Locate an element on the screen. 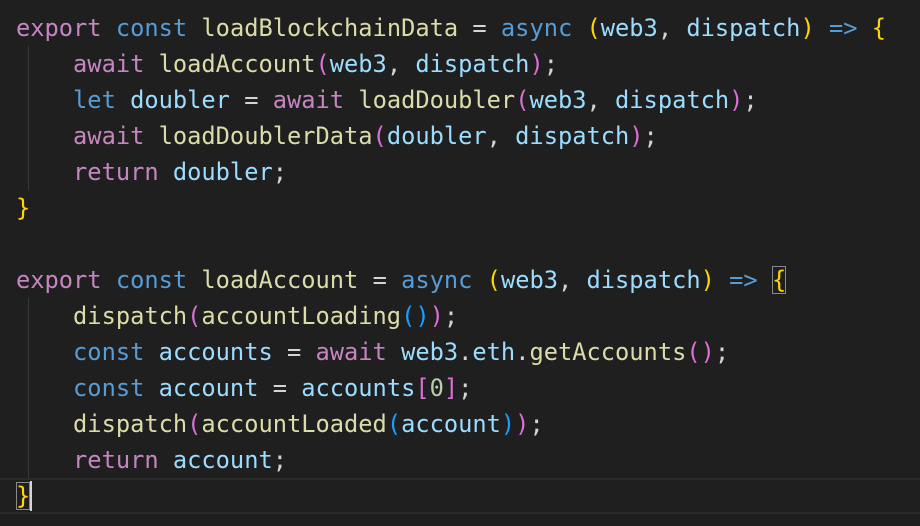  current-line-highlight is located at coordinates (460, 496).